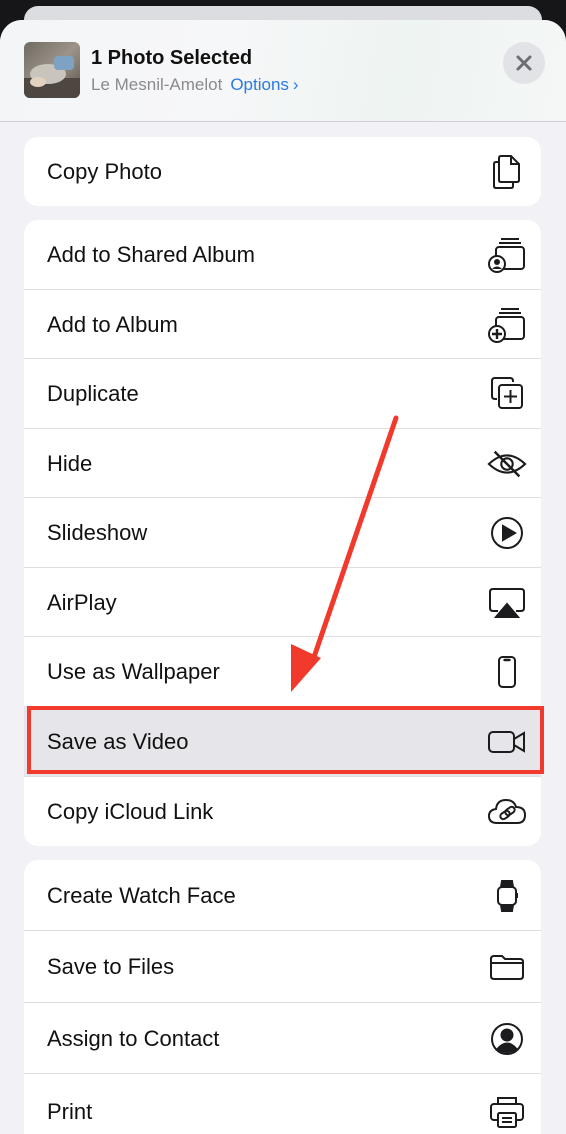 The width and height of the screenshot is (566, 1134). What do you see at coordinates (111, 966) in the screenshot?
I see `action-label: Save to Files` at bounding box center [111, 966].